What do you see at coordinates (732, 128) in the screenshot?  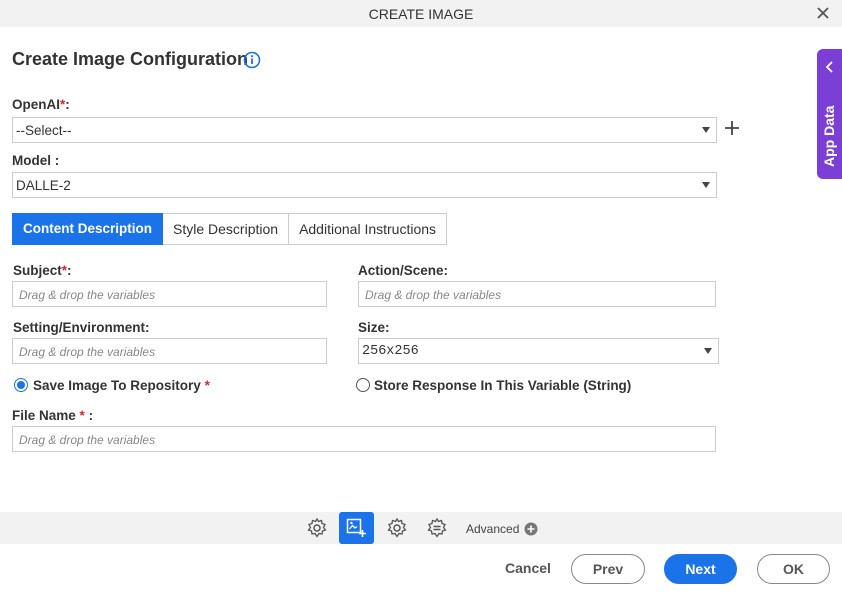 I see `plus-icon` at bounding box center [732, 128].